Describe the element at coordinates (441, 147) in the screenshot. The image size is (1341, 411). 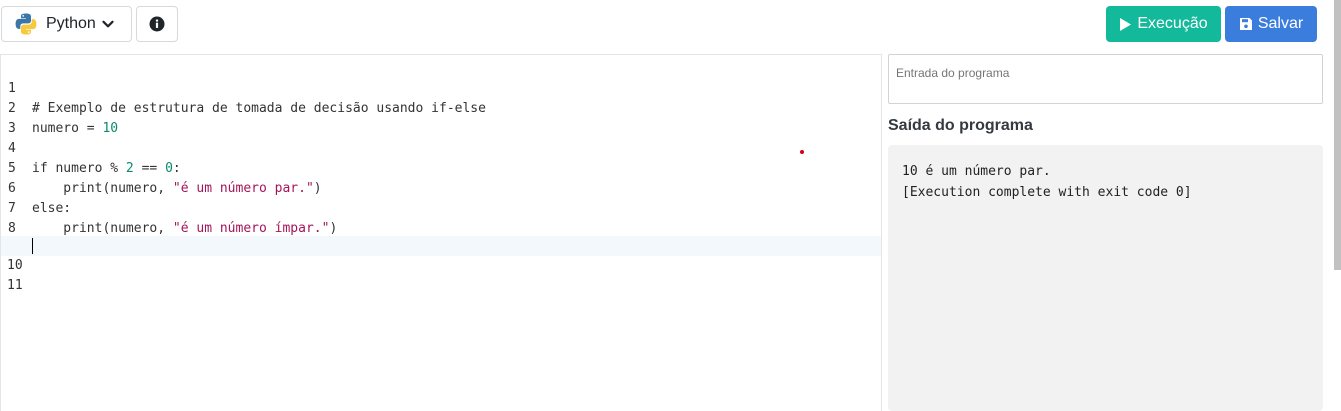
I see `code-line: 4 if numero % 2 == 0:` at that location.